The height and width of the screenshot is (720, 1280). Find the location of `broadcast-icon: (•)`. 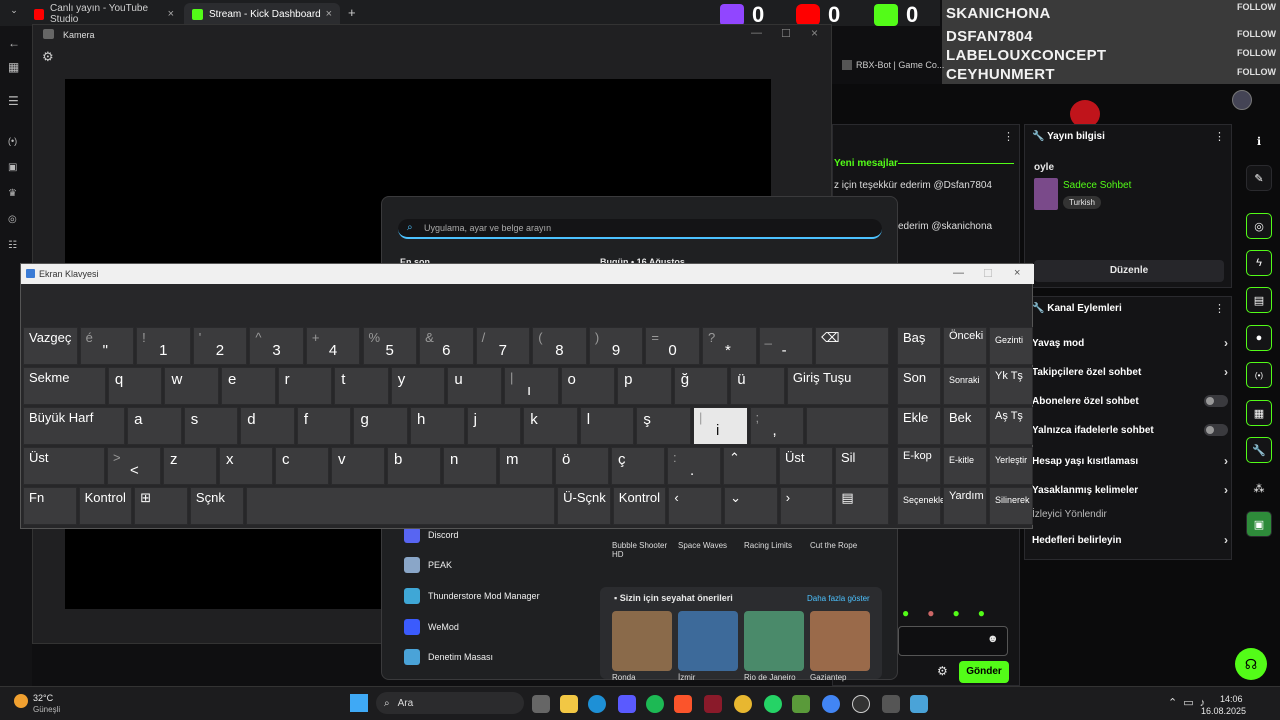

broadcast-icon: (•) is located at coordinates (12, 141).